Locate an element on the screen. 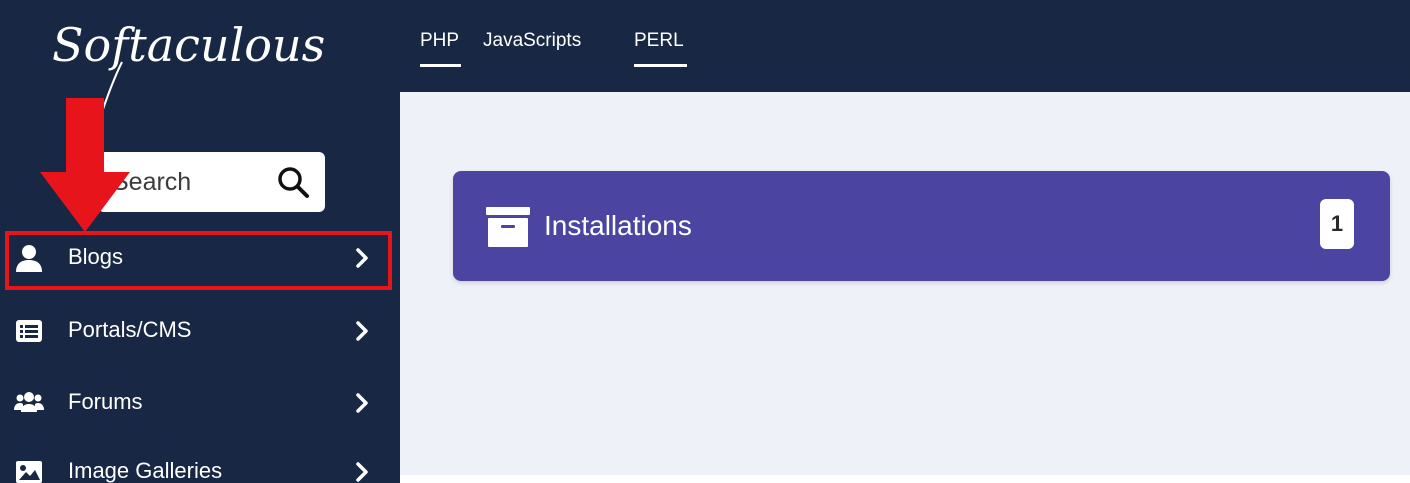 The image size is (1410, 483). softaculous-logo: Softaculous is located at coordinates (188, 45).